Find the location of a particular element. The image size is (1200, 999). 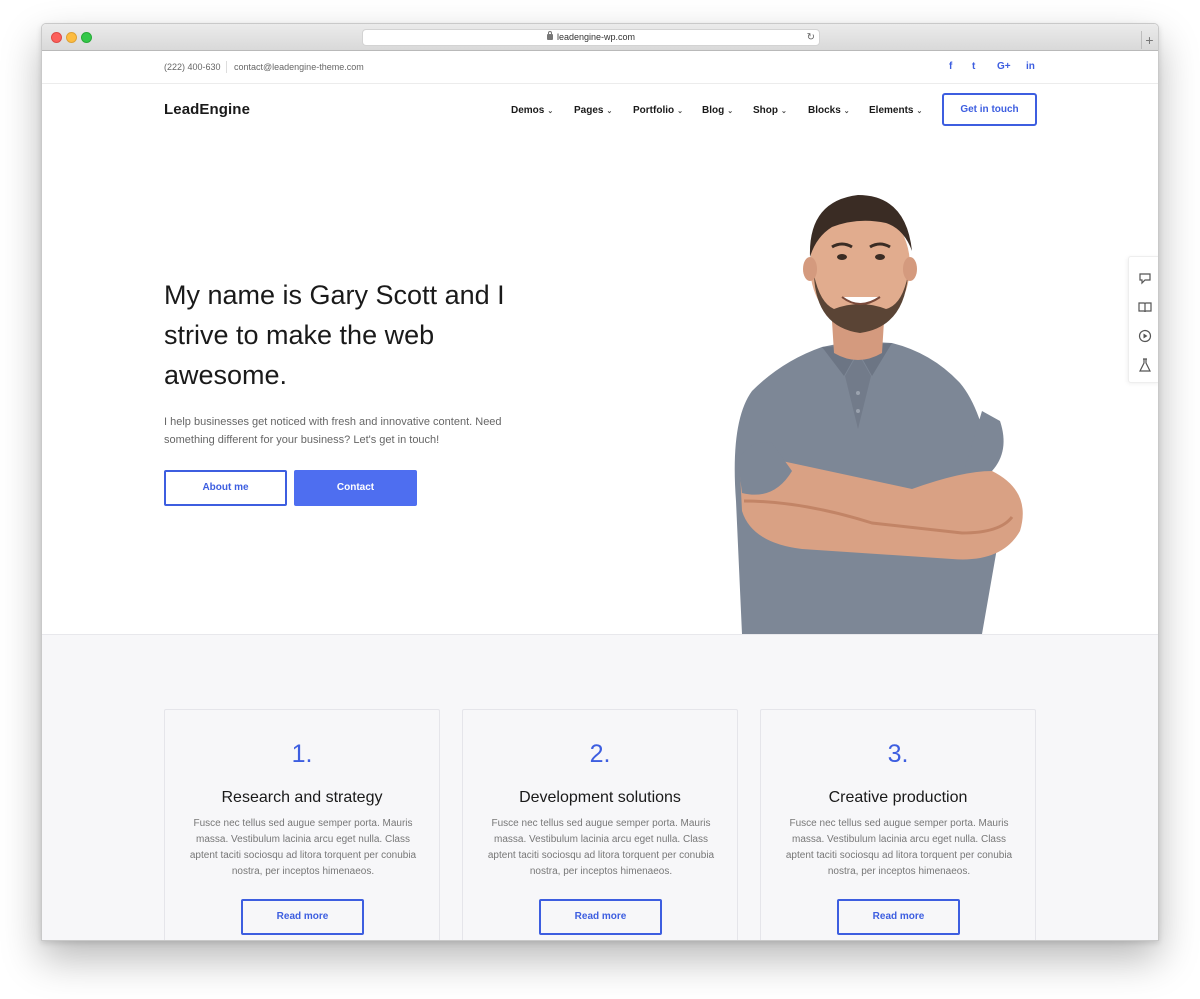

linkedin-icon: in is located at coordinates (1030, 66).